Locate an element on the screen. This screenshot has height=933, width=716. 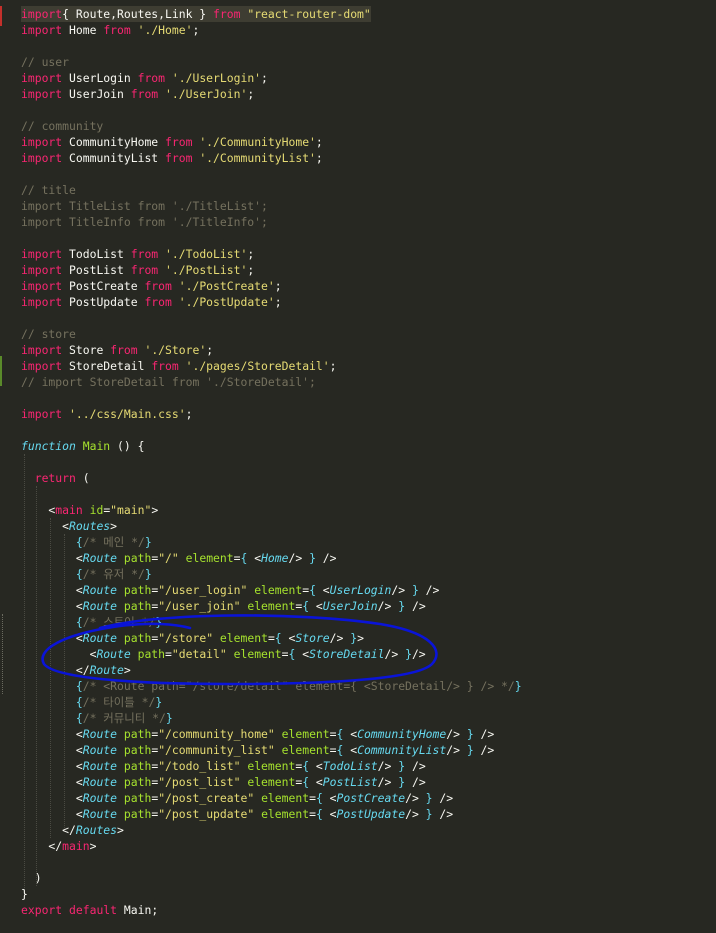
code-line: <Route path="/" element={ <Home/> } /> is located at coordinates (179, 558).